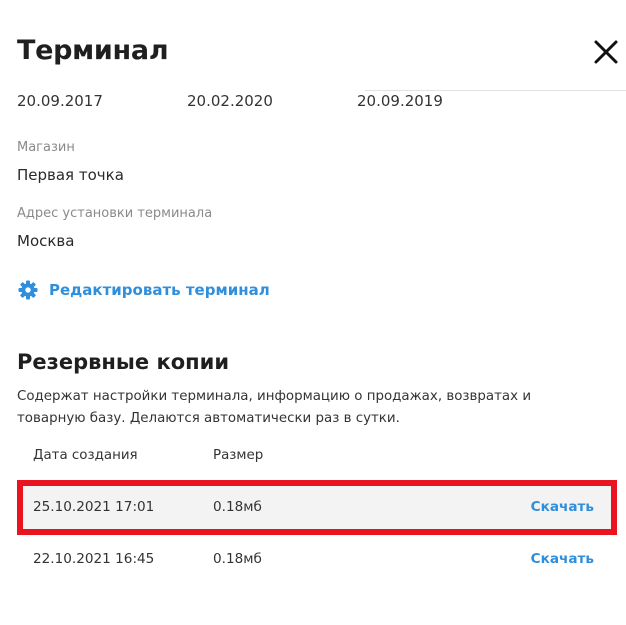 The image size is (626, 625). Describe the element at coordinates (115, 213) in the screenshot. I see `address-label: Адрес установки терминала` at that location.